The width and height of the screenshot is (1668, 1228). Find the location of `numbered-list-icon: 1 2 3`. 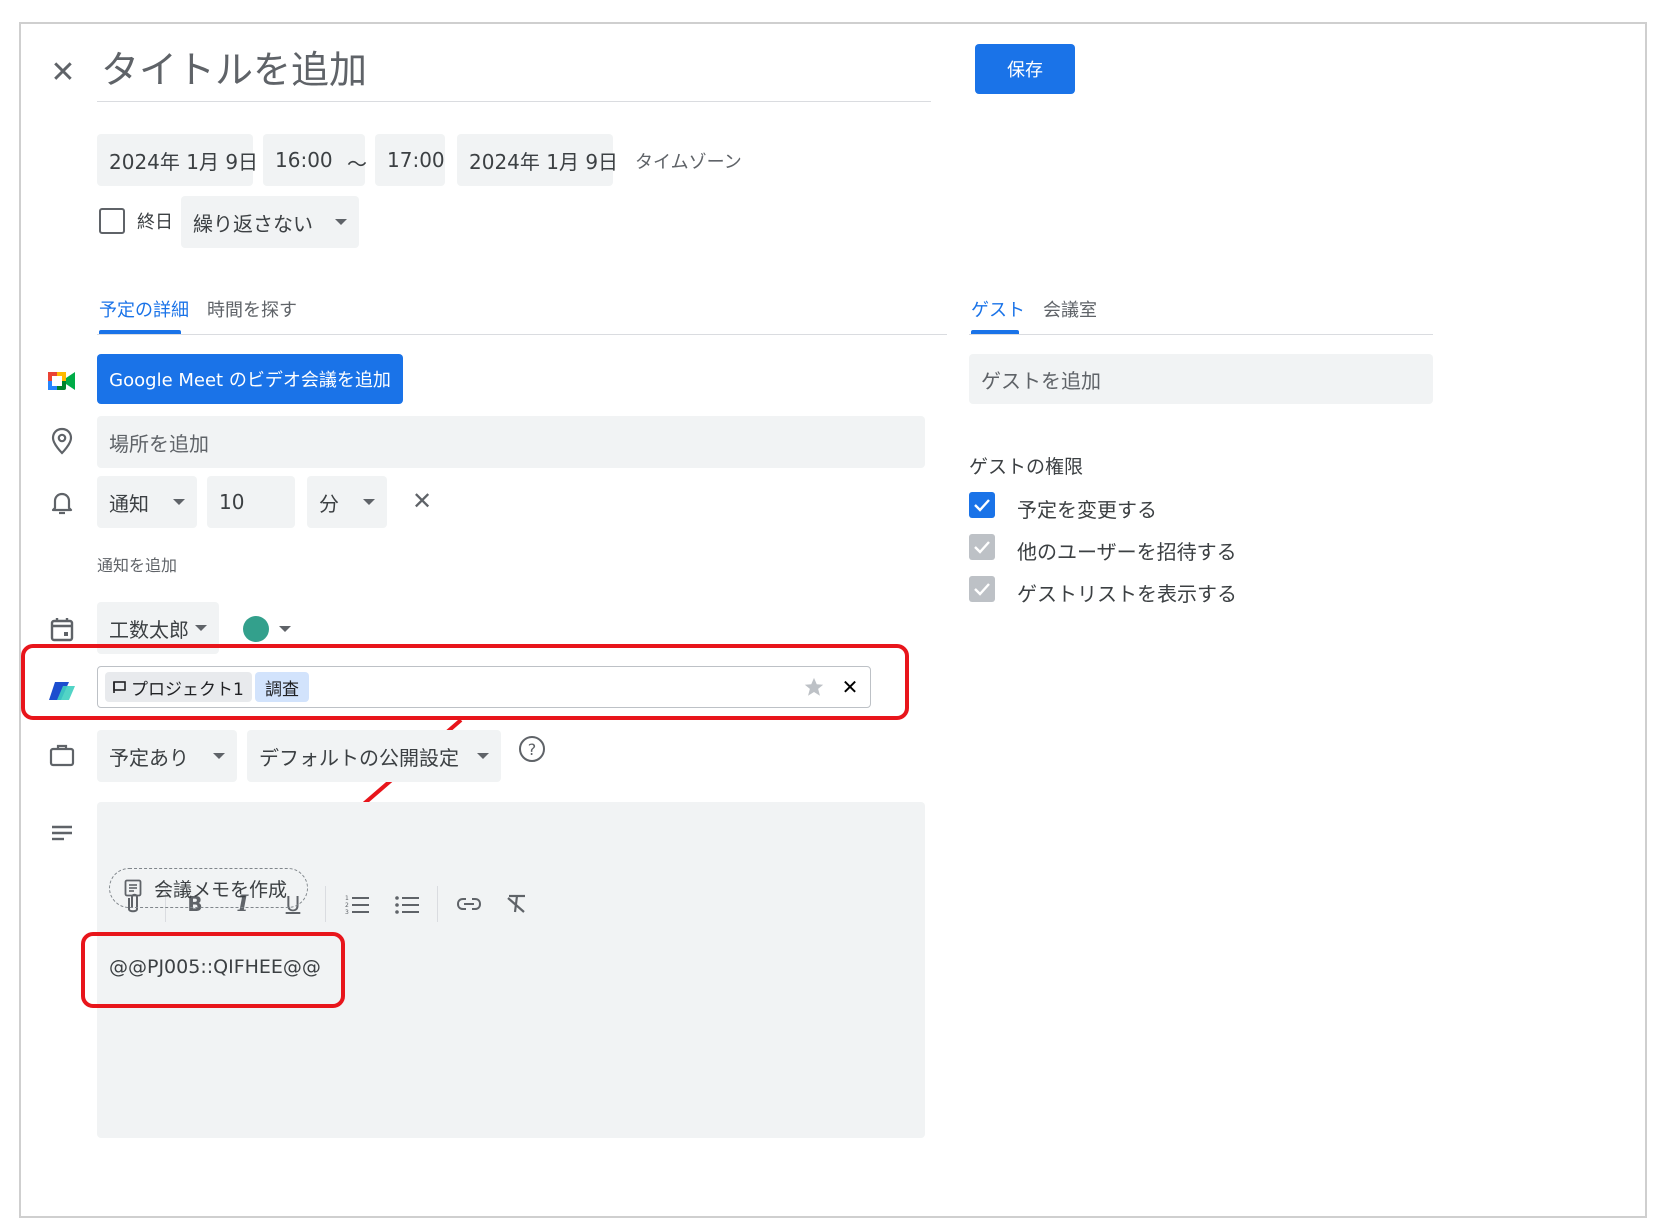

numbered-list-icon: 1 2 3 is located at coordinates (357, 904).